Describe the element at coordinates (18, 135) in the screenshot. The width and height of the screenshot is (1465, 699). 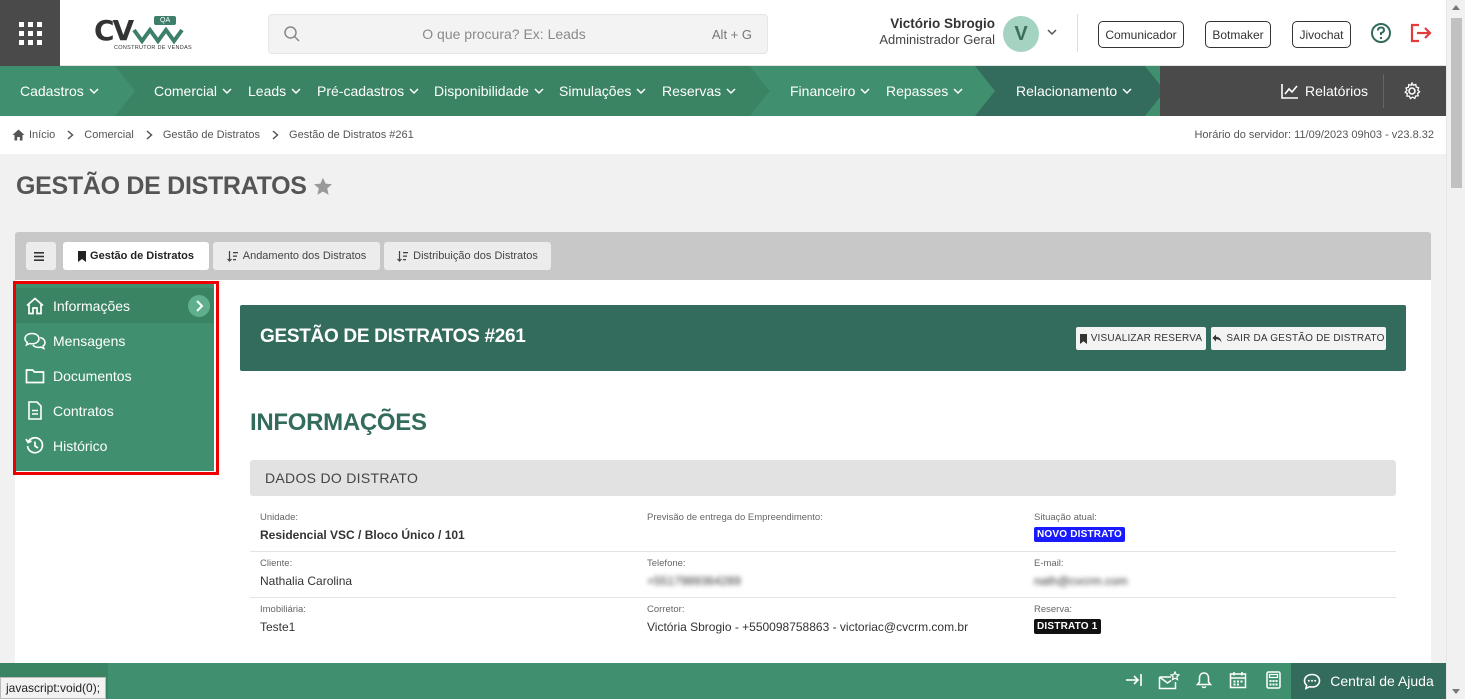
I see `home-icon` at that location.